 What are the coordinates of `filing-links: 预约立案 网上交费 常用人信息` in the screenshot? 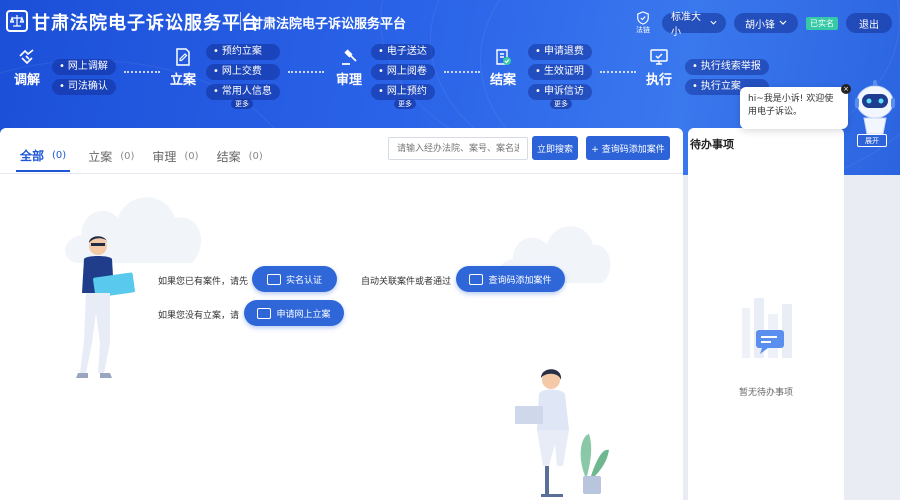 It's located at (243, 72).